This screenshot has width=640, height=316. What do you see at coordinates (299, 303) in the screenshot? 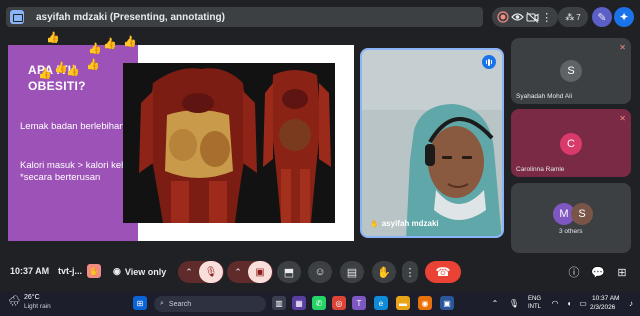
I see `meet-app-icon: ▦` at bounding box center [299, 303].